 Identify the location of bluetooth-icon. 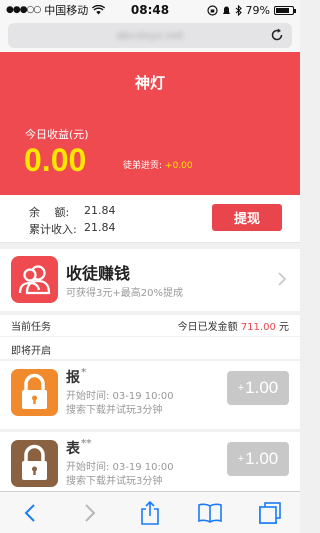
(238, 10).